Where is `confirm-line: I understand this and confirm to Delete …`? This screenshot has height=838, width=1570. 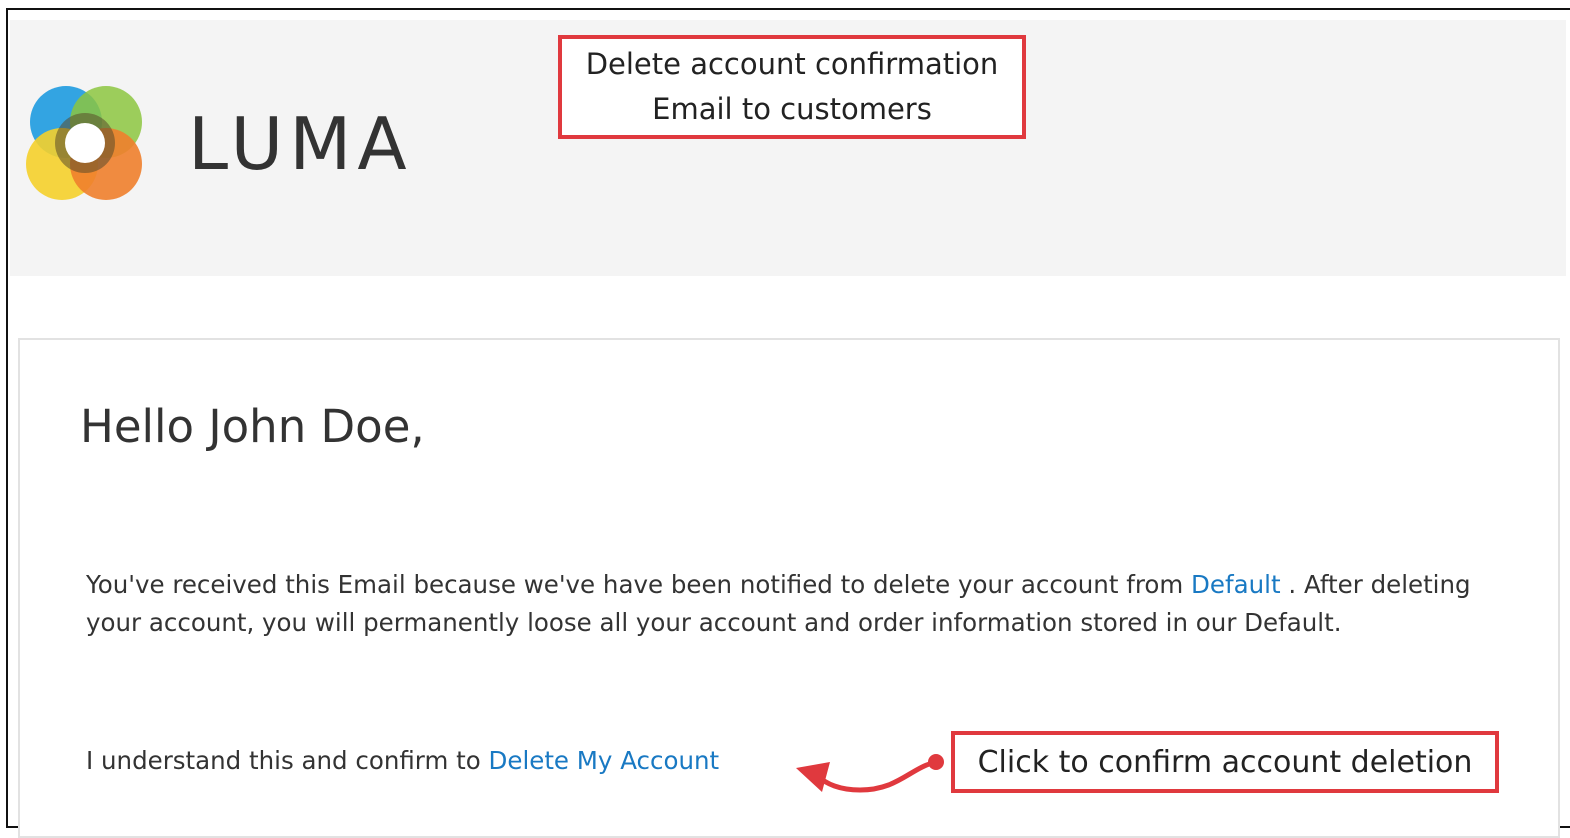
confirm-line: I understand this and confirm to Delete … is located at coordinates (402, 761).